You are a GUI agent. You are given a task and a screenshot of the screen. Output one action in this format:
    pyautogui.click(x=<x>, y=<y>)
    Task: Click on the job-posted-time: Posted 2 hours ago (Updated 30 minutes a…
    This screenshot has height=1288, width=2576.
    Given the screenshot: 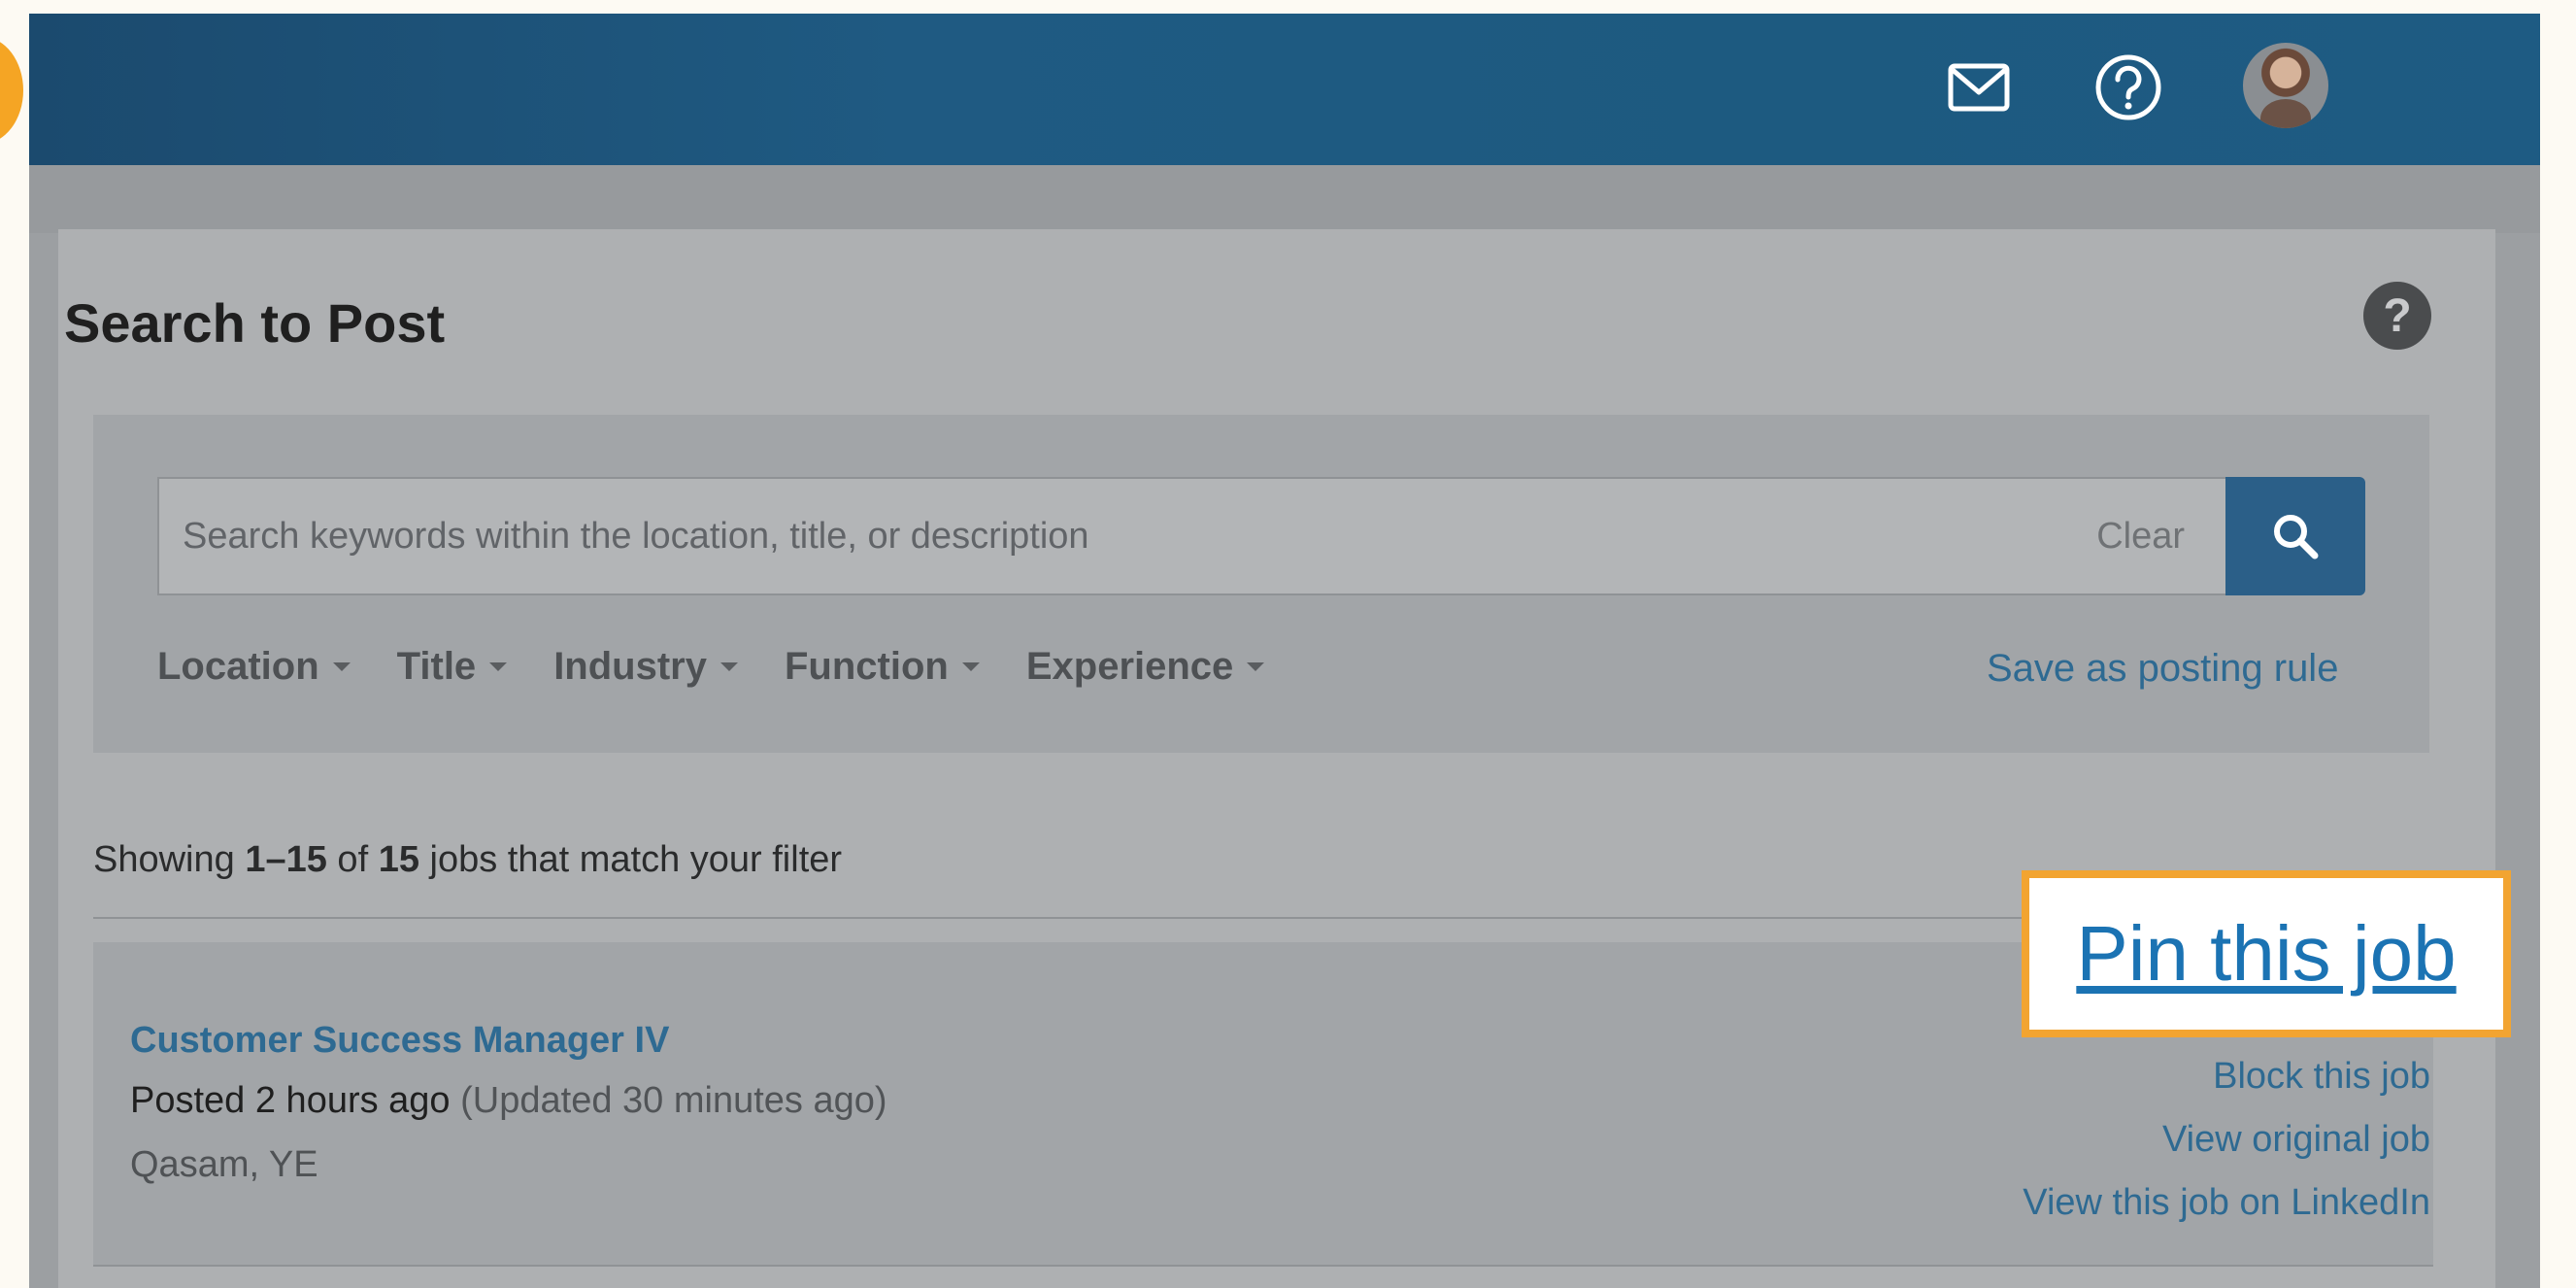 What is the action you would take?
    pyautogui.click(x=509, y=1101)
    